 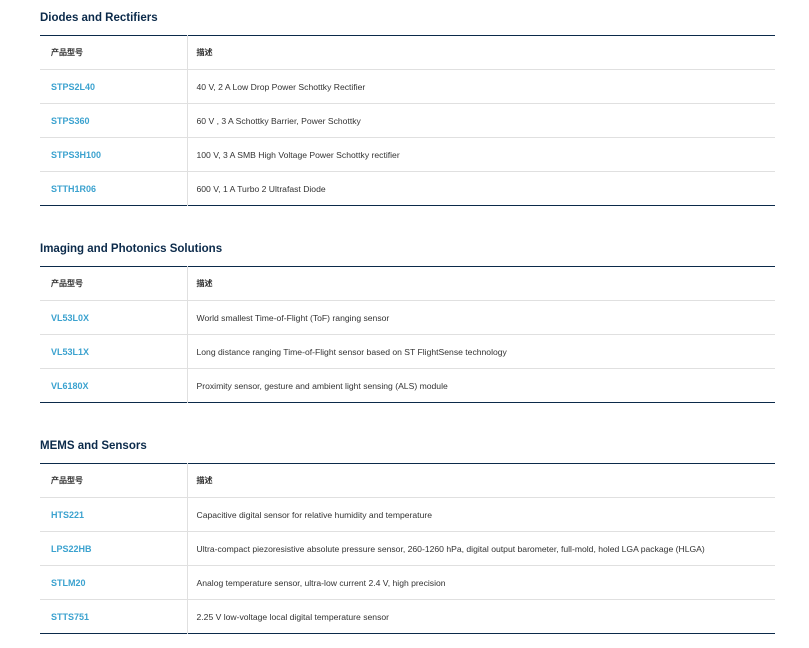 What do you see at coordinates (70, 352) in the screenshot?
I see `part-number-link: VL53L1X` at bounding box center [70, 352].